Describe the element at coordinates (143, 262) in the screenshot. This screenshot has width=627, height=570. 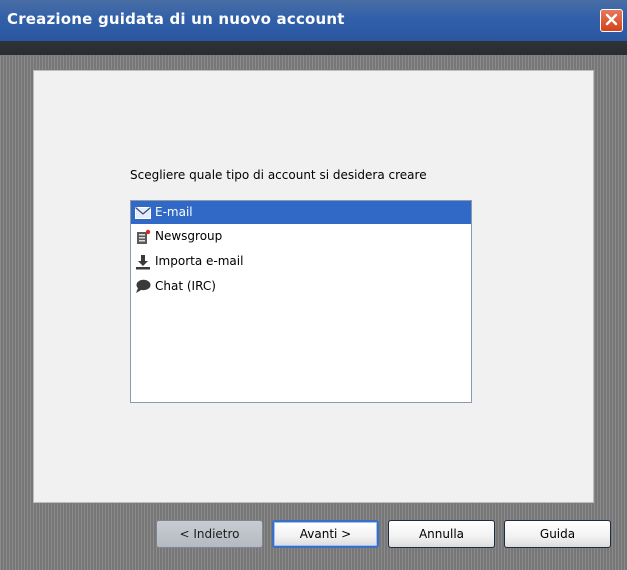
I see `download-icon` at that location.